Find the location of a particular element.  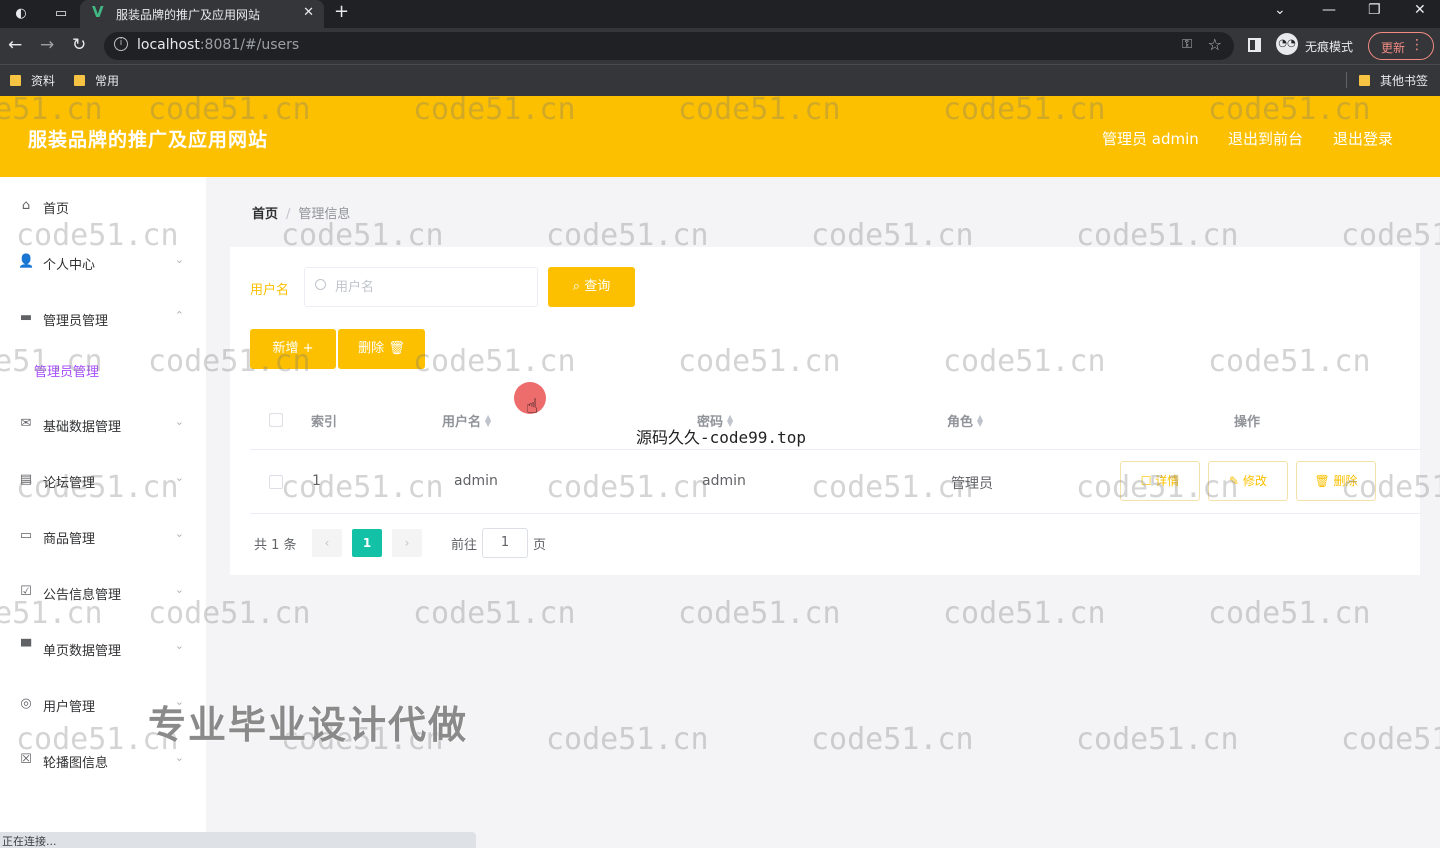

sidebar-item-banner: ☒ 轮播图信息 ⌄ is located at coordinates (103, 761).